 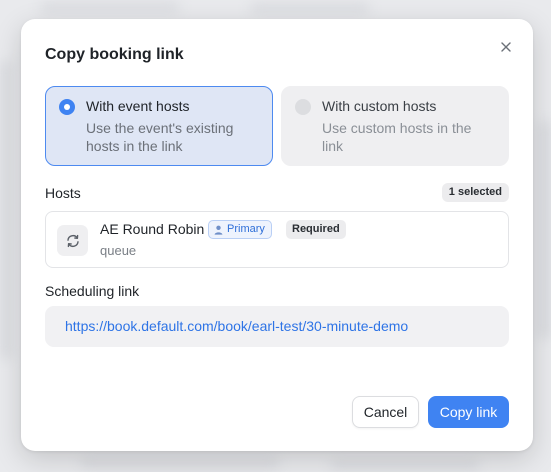 What do you see at coordinates (67, 107) in the screenshot?
I see `radio-event-hosts` at bounding box center [67, 107].